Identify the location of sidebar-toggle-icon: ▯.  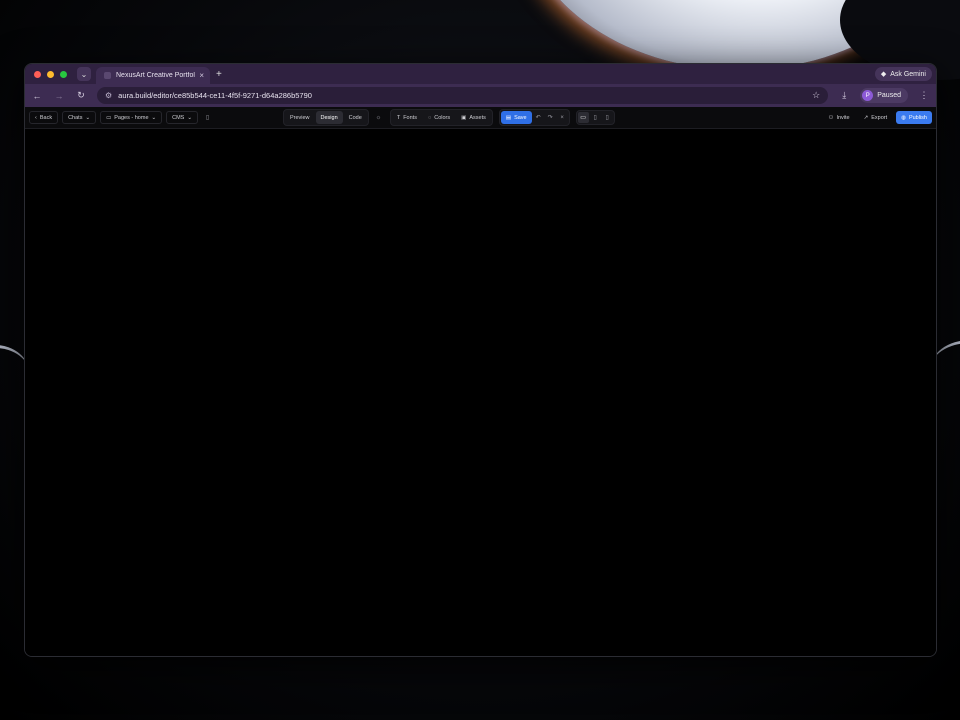
(207, 117).